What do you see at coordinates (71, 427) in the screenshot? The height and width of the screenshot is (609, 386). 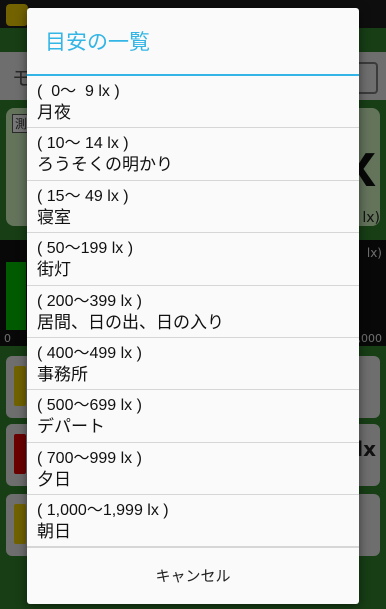 I see `item-label: デパート` at bounding box center [71, 427].